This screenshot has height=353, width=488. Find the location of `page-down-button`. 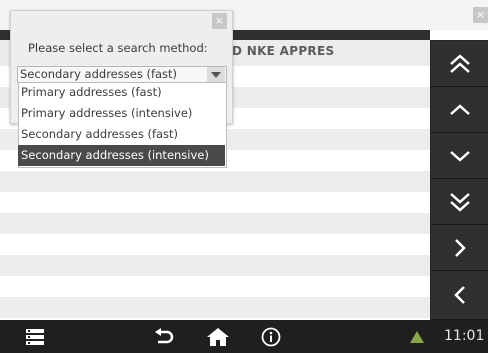

page-down-button is located at coordinates (459, 156).